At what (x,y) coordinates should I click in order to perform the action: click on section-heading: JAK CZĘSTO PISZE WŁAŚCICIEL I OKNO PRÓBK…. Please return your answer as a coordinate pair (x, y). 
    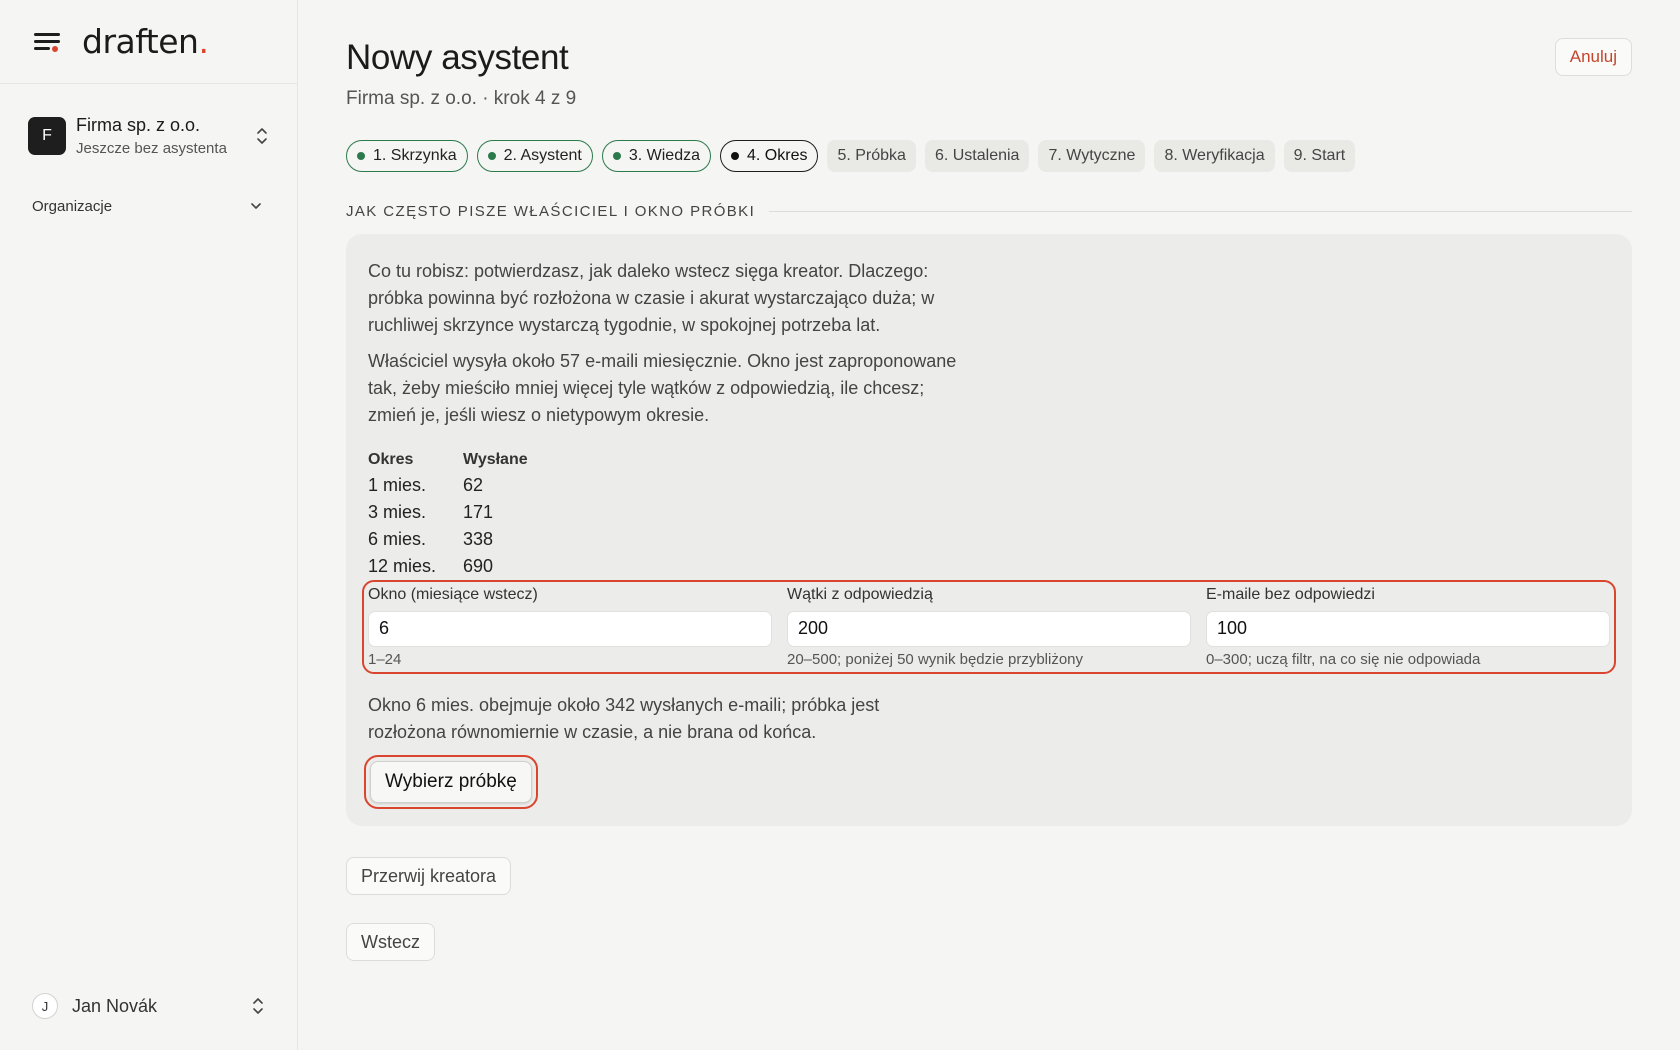
    Looking at the image, I should click on (989, 211).